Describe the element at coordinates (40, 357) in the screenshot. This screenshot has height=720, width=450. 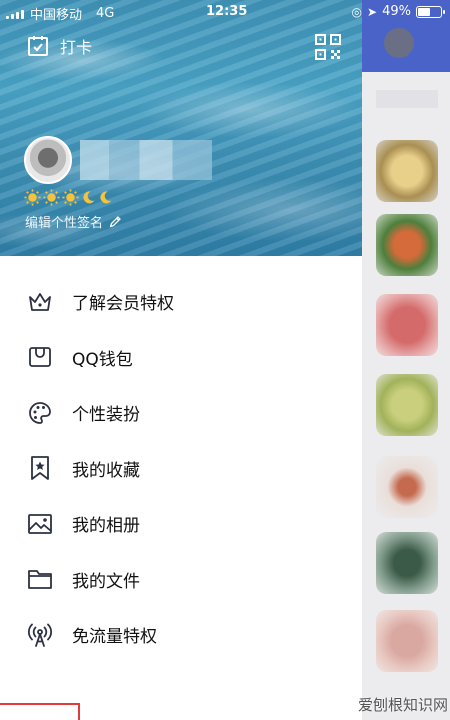
I see `wallet-icon` at that location.